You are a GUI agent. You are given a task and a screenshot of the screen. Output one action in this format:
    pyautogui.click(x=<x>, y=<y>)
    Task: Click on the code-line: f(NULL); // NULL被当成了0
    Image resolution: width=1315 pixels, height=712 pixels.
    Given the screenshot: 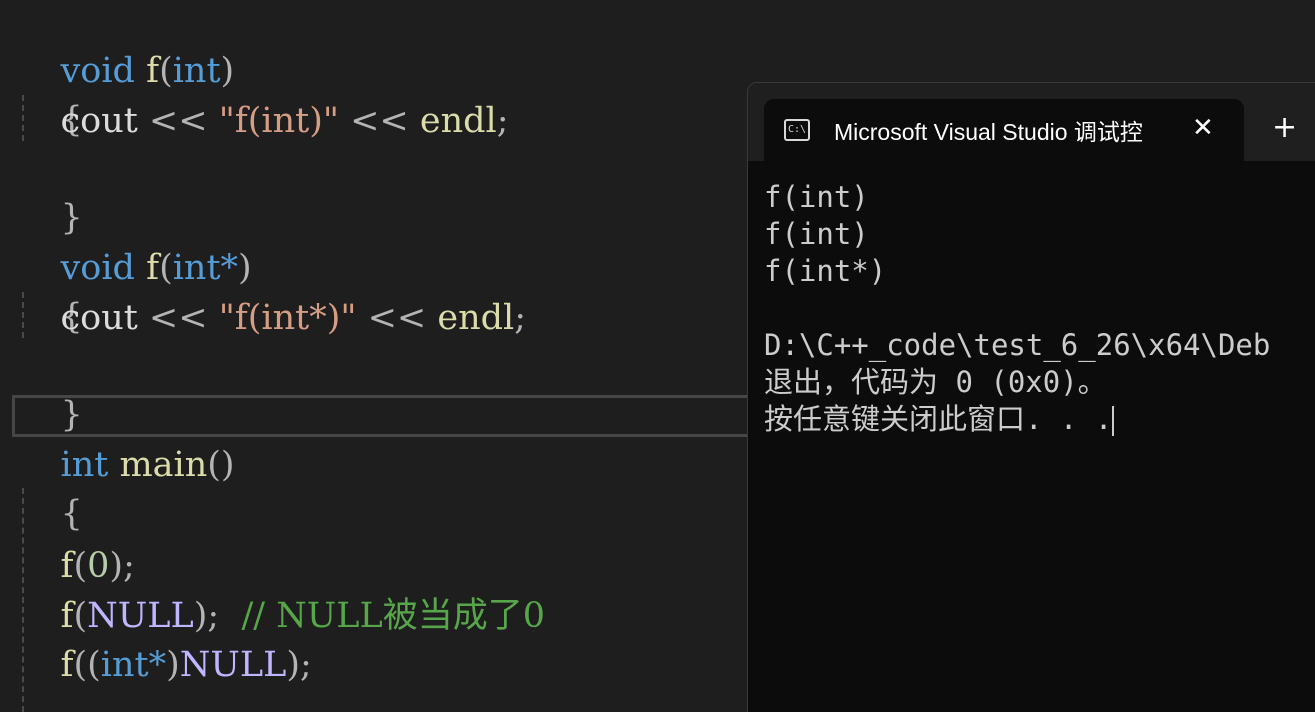 What is the action you would take?
    pyautogui.click(x=273, y=616)
    